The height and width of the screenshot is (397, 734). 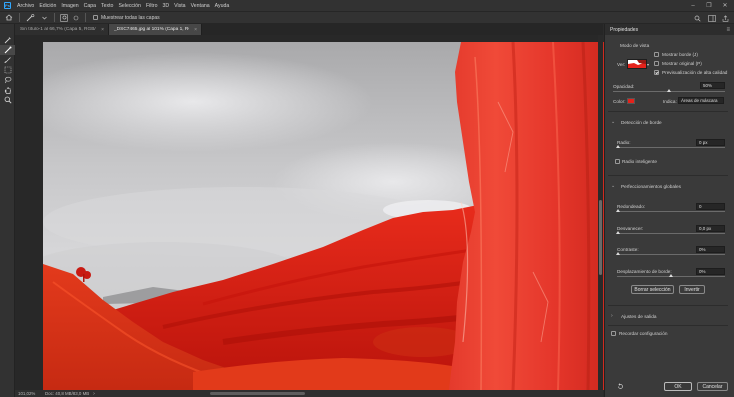 What do you see at coordinates (682, 63) in the screenshot?
I see `show-original-label: Mostrar original (P)` at bounding box center [682, 63].